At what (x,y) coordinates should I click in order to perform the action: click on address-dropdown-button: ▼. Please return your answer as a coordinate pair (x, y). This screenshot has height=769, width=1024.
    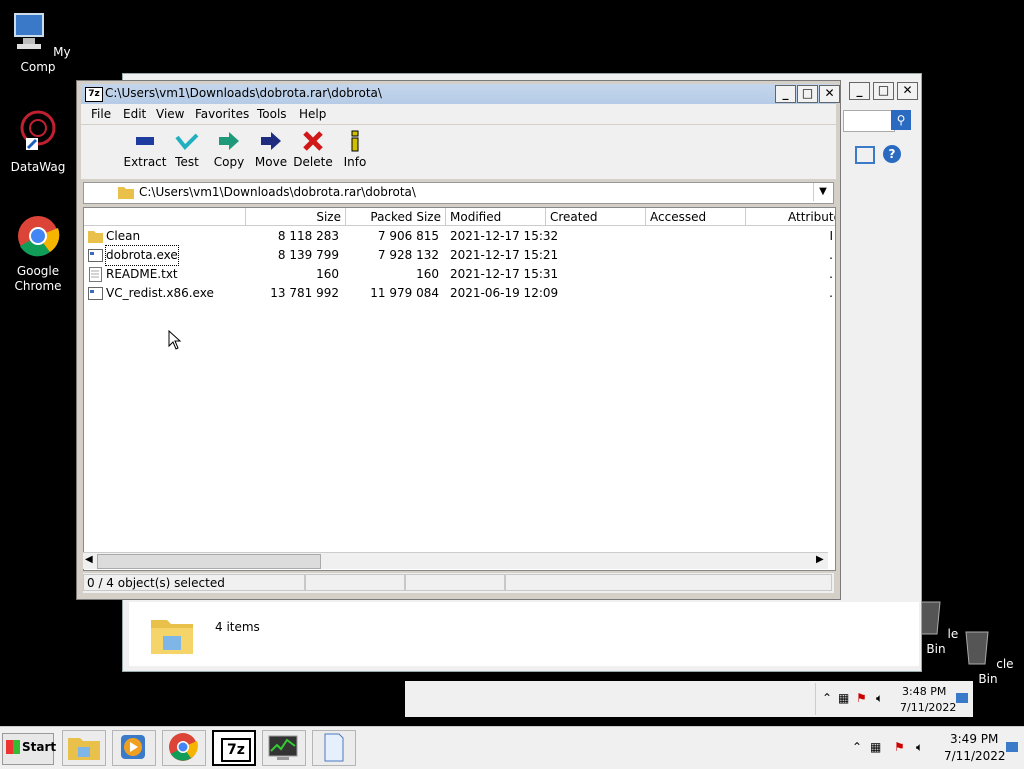
    Looking at the image, I should click on (822, 192).